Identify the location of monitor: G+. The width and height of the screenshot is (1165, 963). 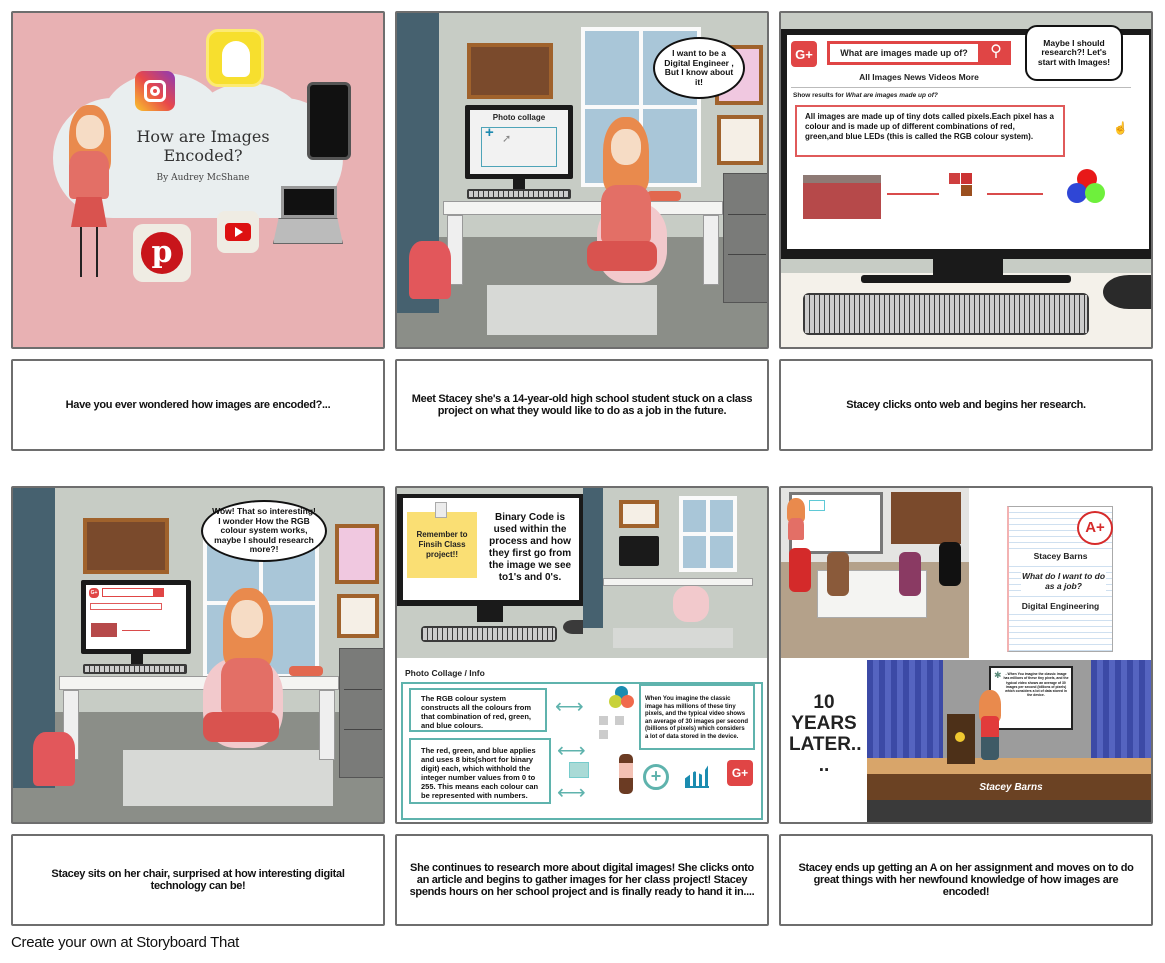
(136, 617).